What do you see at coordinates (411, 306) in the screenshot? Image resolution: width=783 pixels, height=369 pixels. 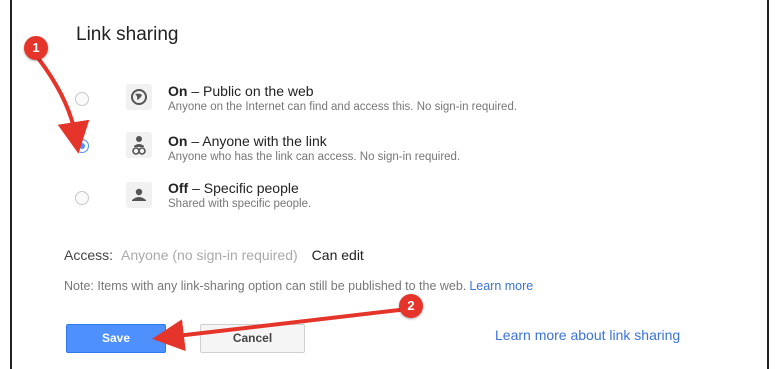 I see `annotation-badge-2: 2` at bounding box center [411, 306].